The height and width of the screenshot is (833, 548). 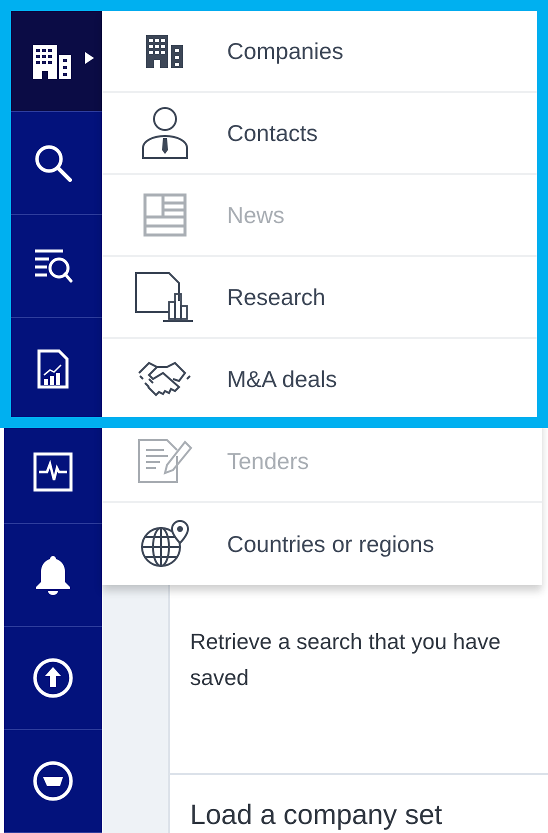 I want to click on handshake-icon, so click(x=164, y=379).